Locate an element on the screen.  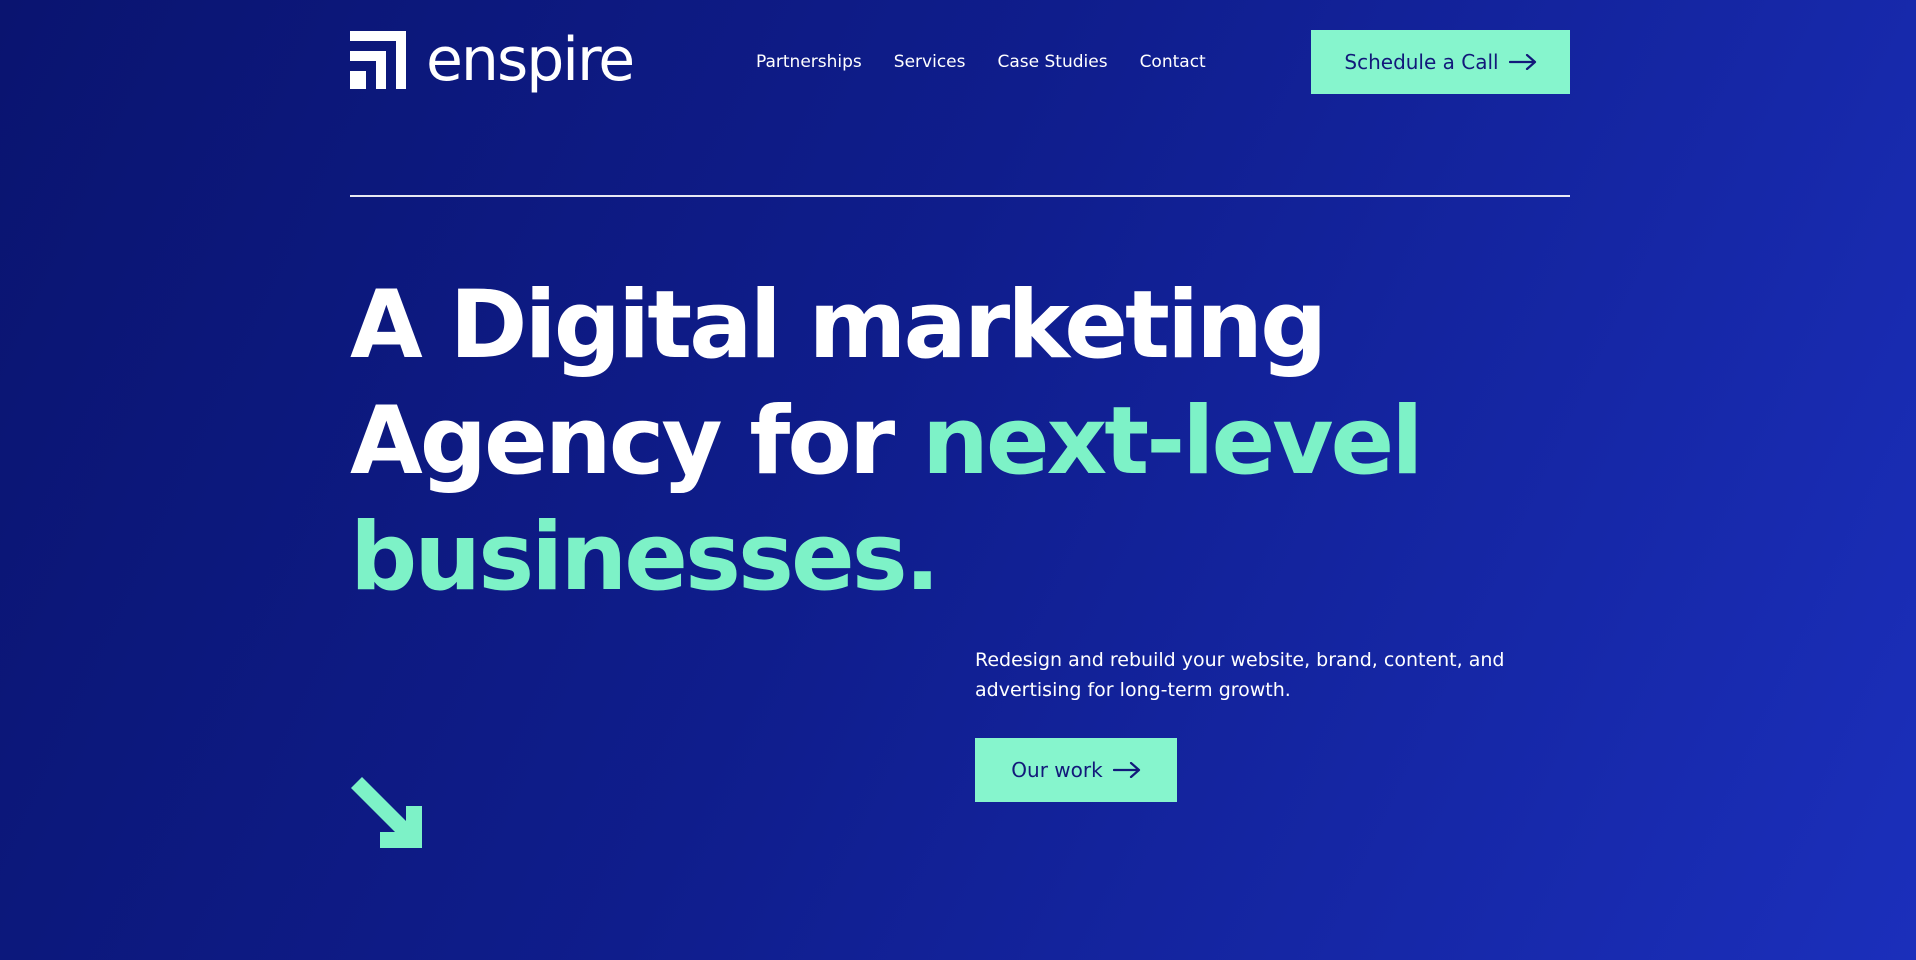
nav-item-partnerships: Partnerships is located at coordinates (809, 62).